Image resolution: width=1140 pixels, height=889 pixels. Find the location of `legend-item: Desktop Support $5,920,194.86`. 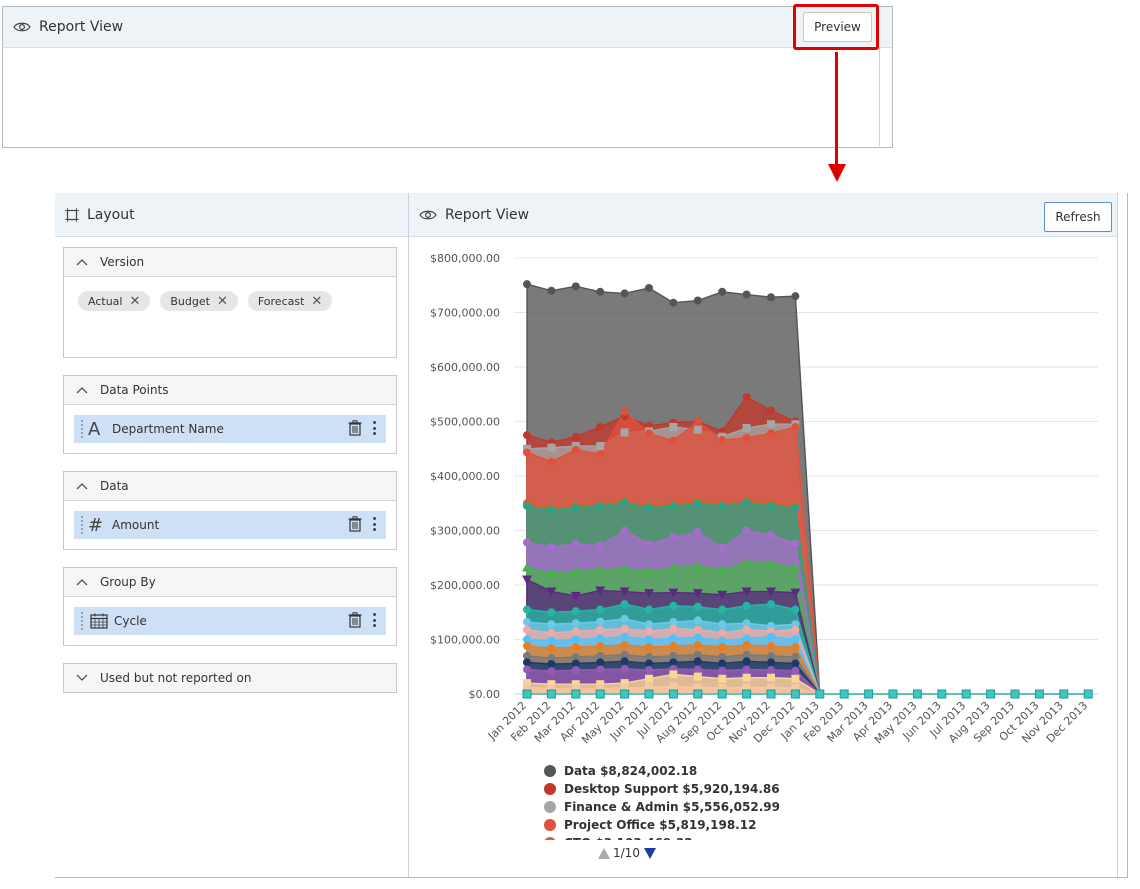

legend-item: Desktop Support $5,920,194.86 is located at coordinates (664, 789).